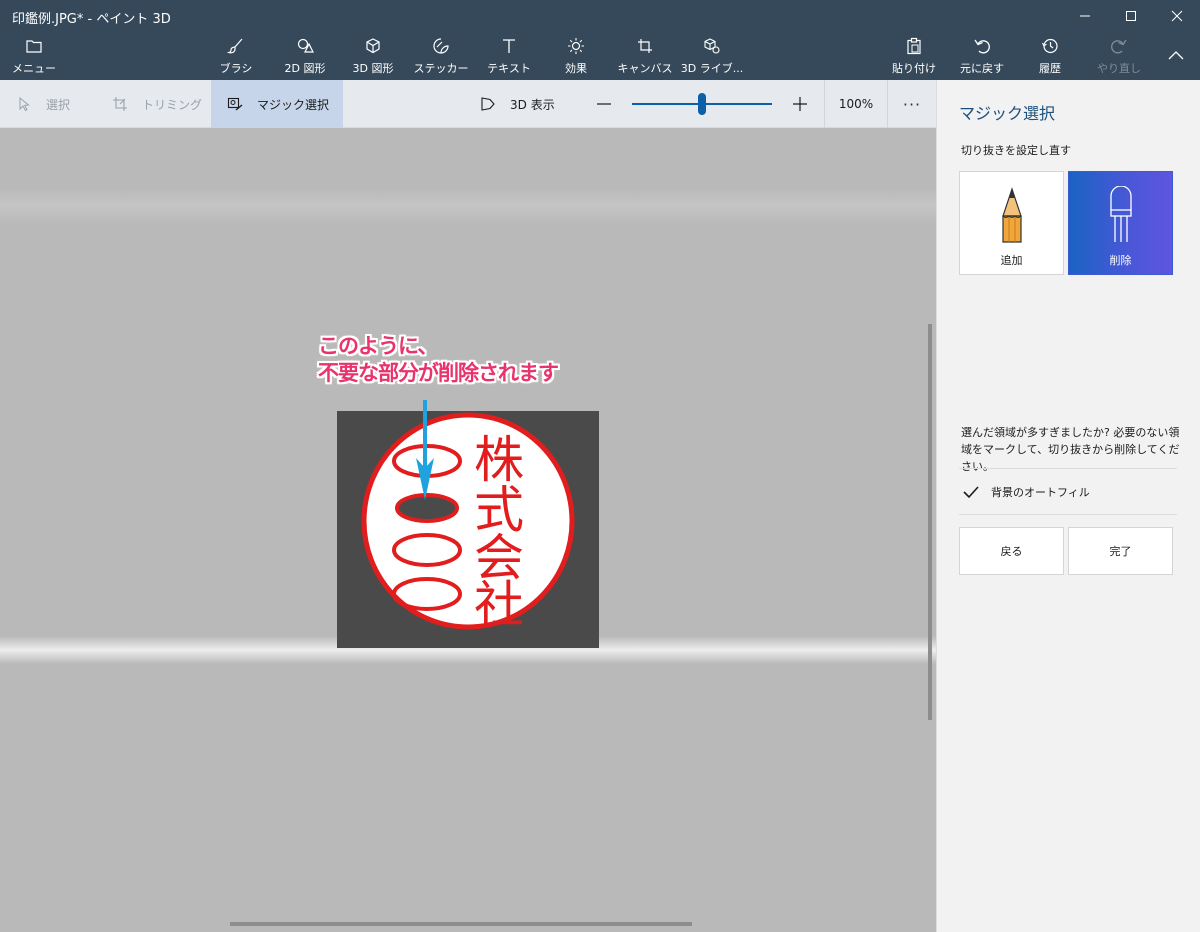 The height and width of the screenshot is (932, 1200). What do you see at coordinates (24, 104) in the screenshot?
I see `cursor-icon` at bounding box center [24, 104].